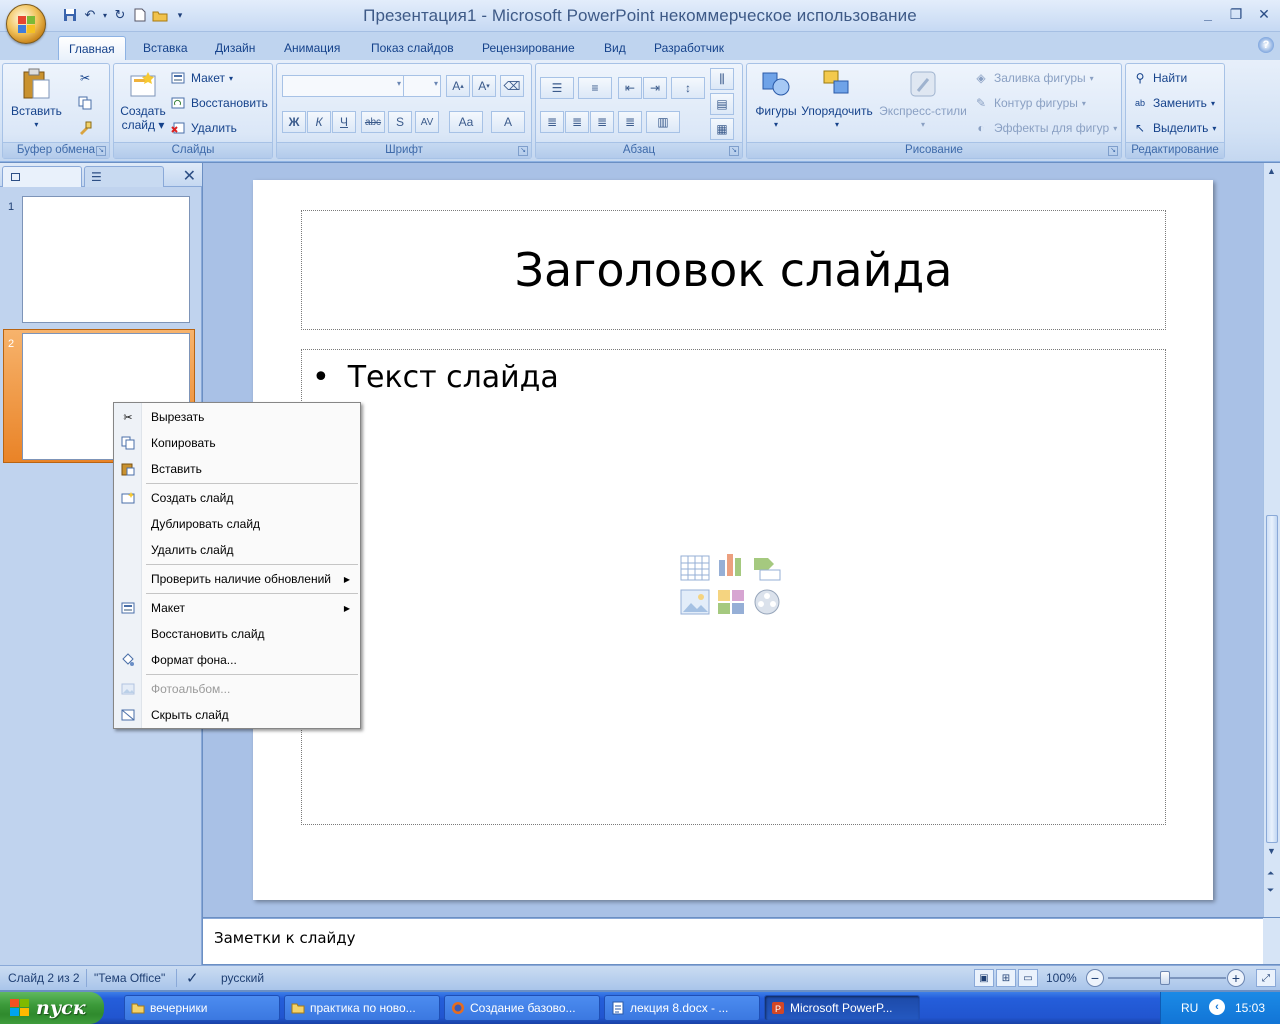 This screenshot has height=1024, width=1280. I want to click on menu-item-delete-slide: Удалить слайд, so click(237, 550).